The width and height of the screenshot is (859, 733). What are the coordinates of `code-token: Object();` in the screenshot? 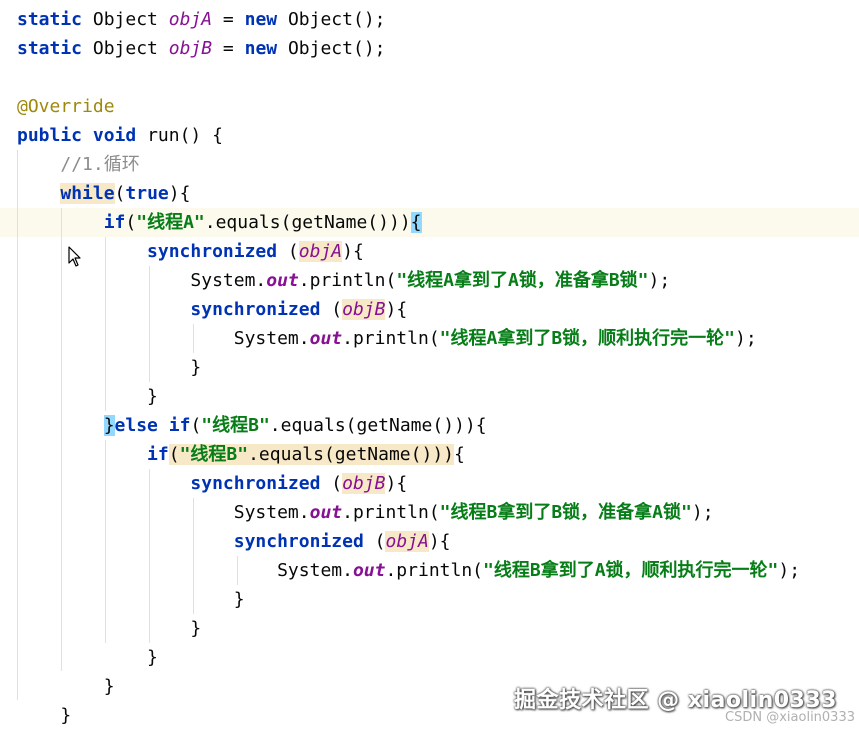 It's located at (331, 48).